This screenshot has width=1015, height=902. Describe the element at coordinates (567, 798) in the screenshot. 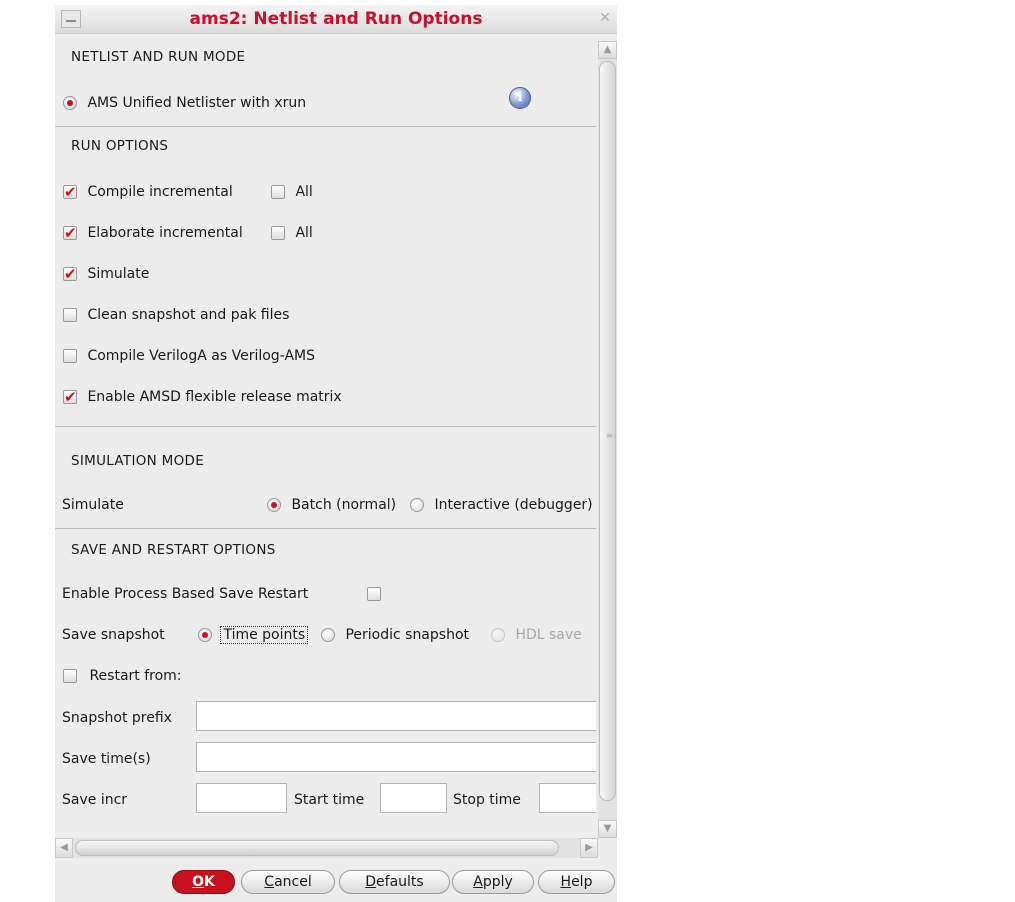

I see `stop-time-input` at that location.